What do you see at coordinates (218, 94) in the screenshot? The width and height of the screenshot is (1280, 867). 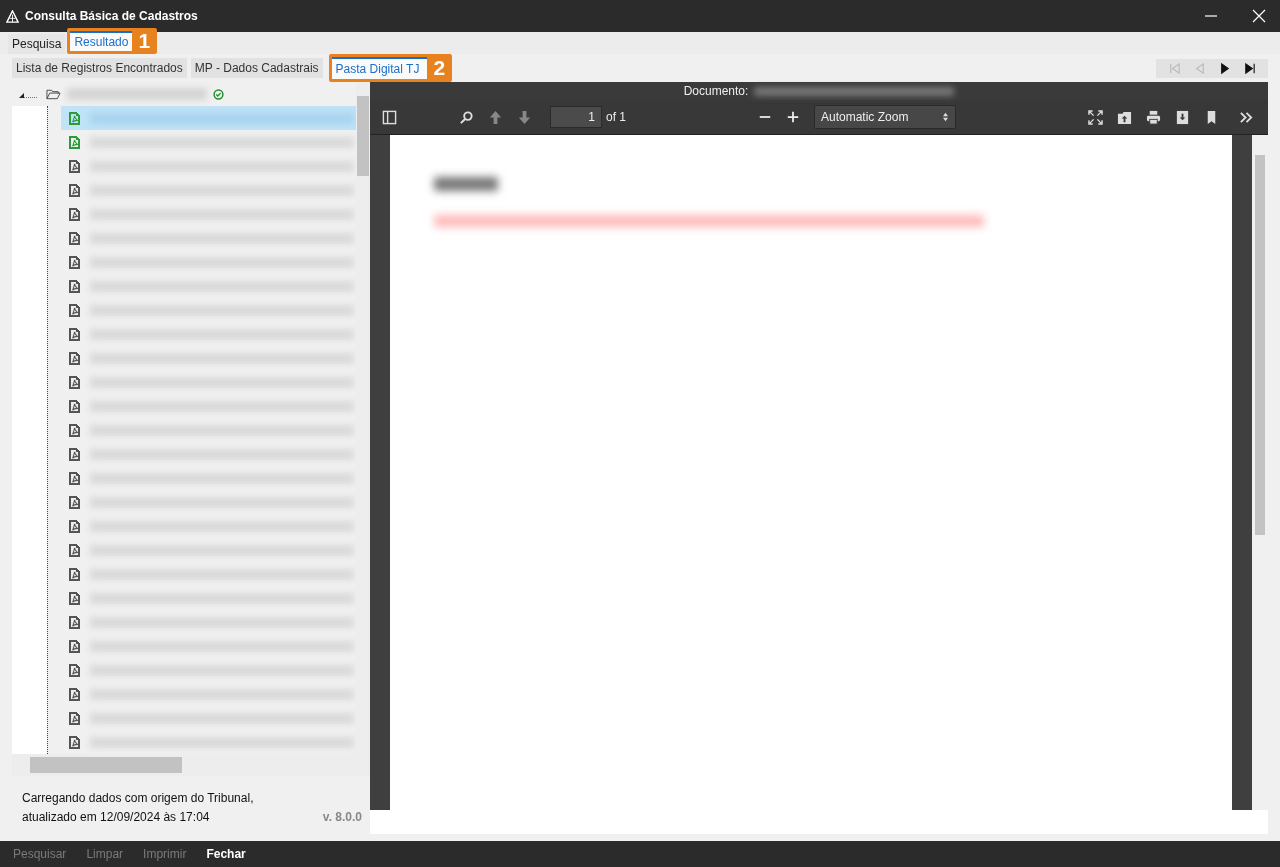 I see `check-circle-icon` at bounding box center [218, 94].